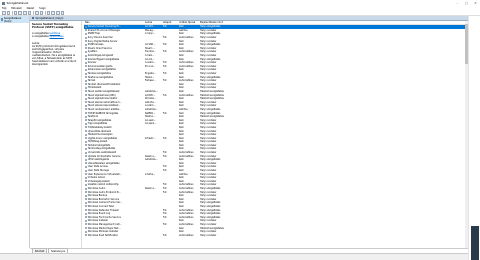  I want to click on column-header-status: Állapot, so click(170, 22).